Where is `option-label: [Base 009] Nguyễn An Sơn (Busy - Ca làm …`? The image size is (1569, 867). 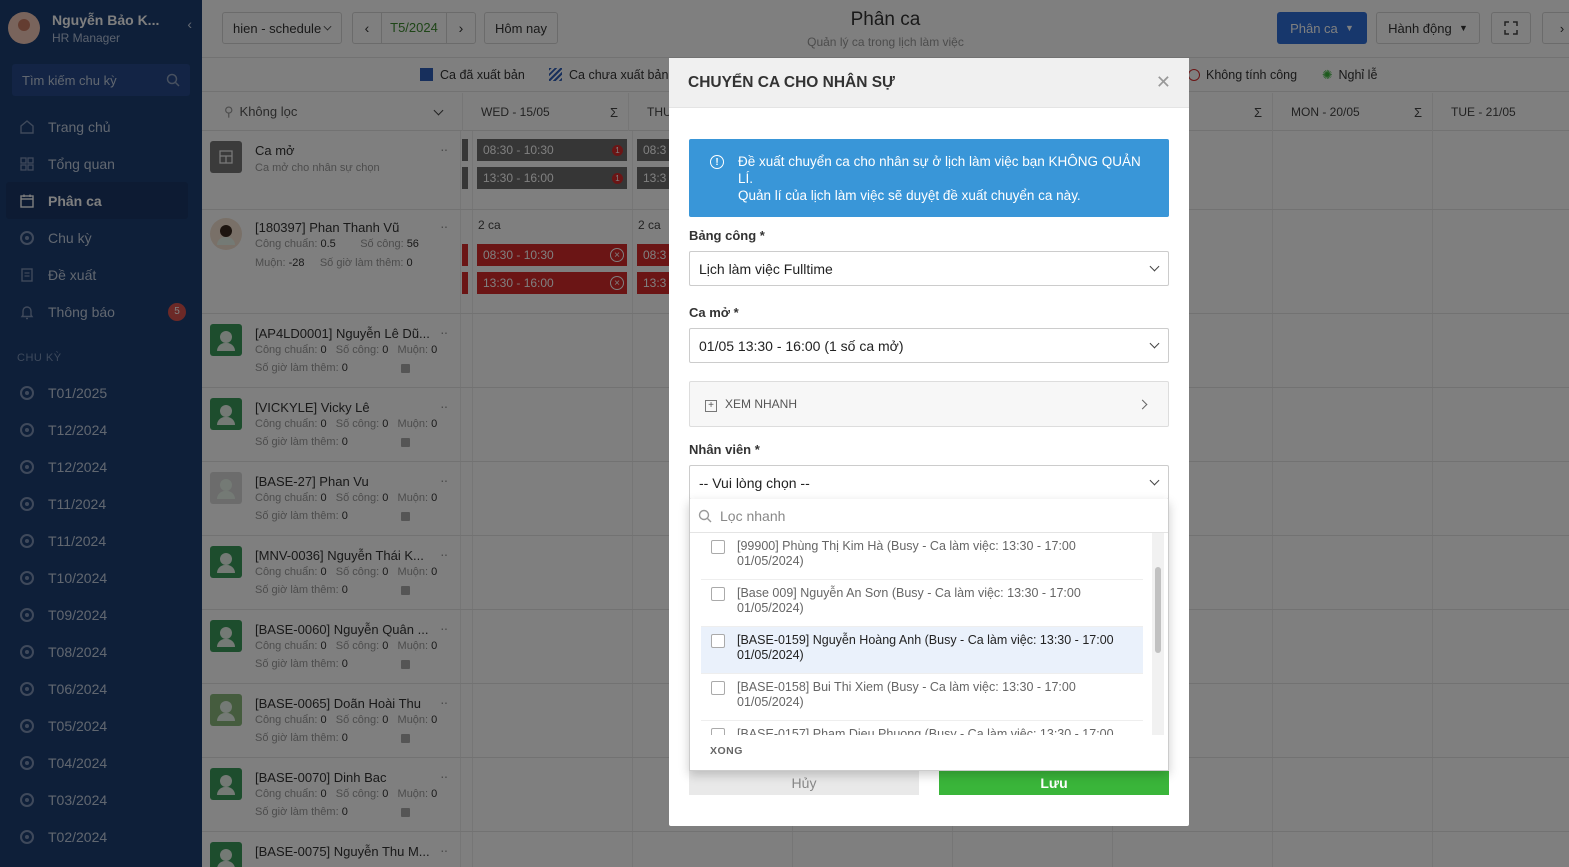 option-label: [Base 009] Nguyễn An Sơn (Busy - Ca làm … is located at coordinates (909, 600).